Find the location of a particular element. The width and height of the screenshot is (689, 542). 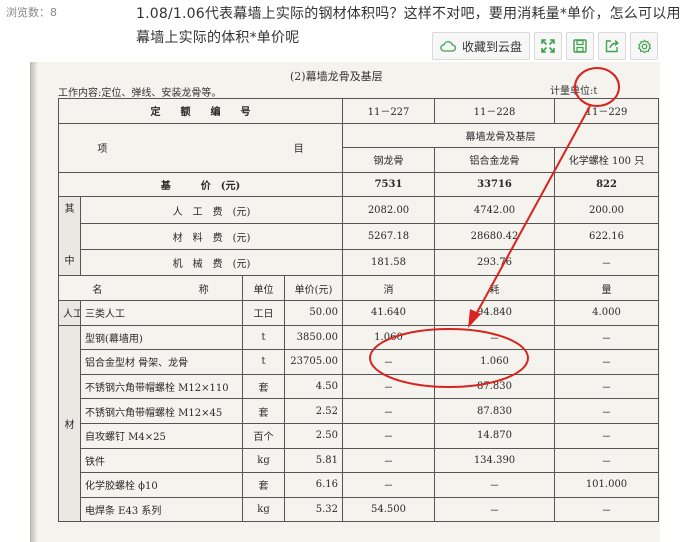

row-name: 铁件 is located at coordinates (161, 460).